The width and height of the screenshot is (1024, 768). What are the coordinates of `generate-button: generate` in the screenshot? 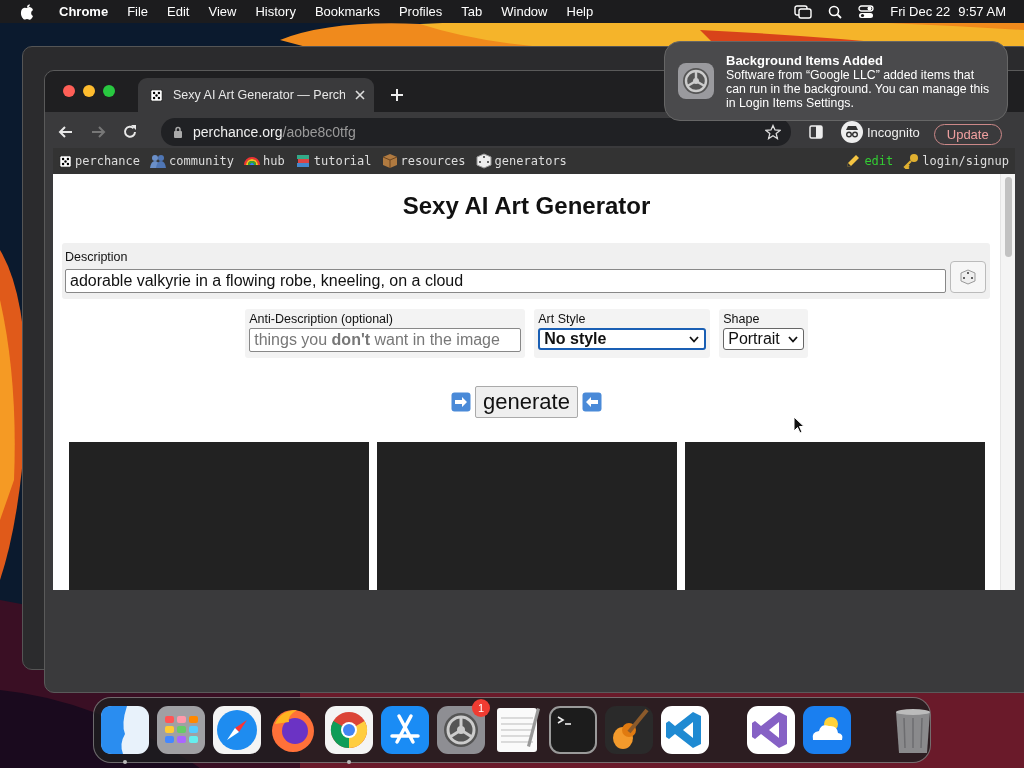 It's located at (526, 402).